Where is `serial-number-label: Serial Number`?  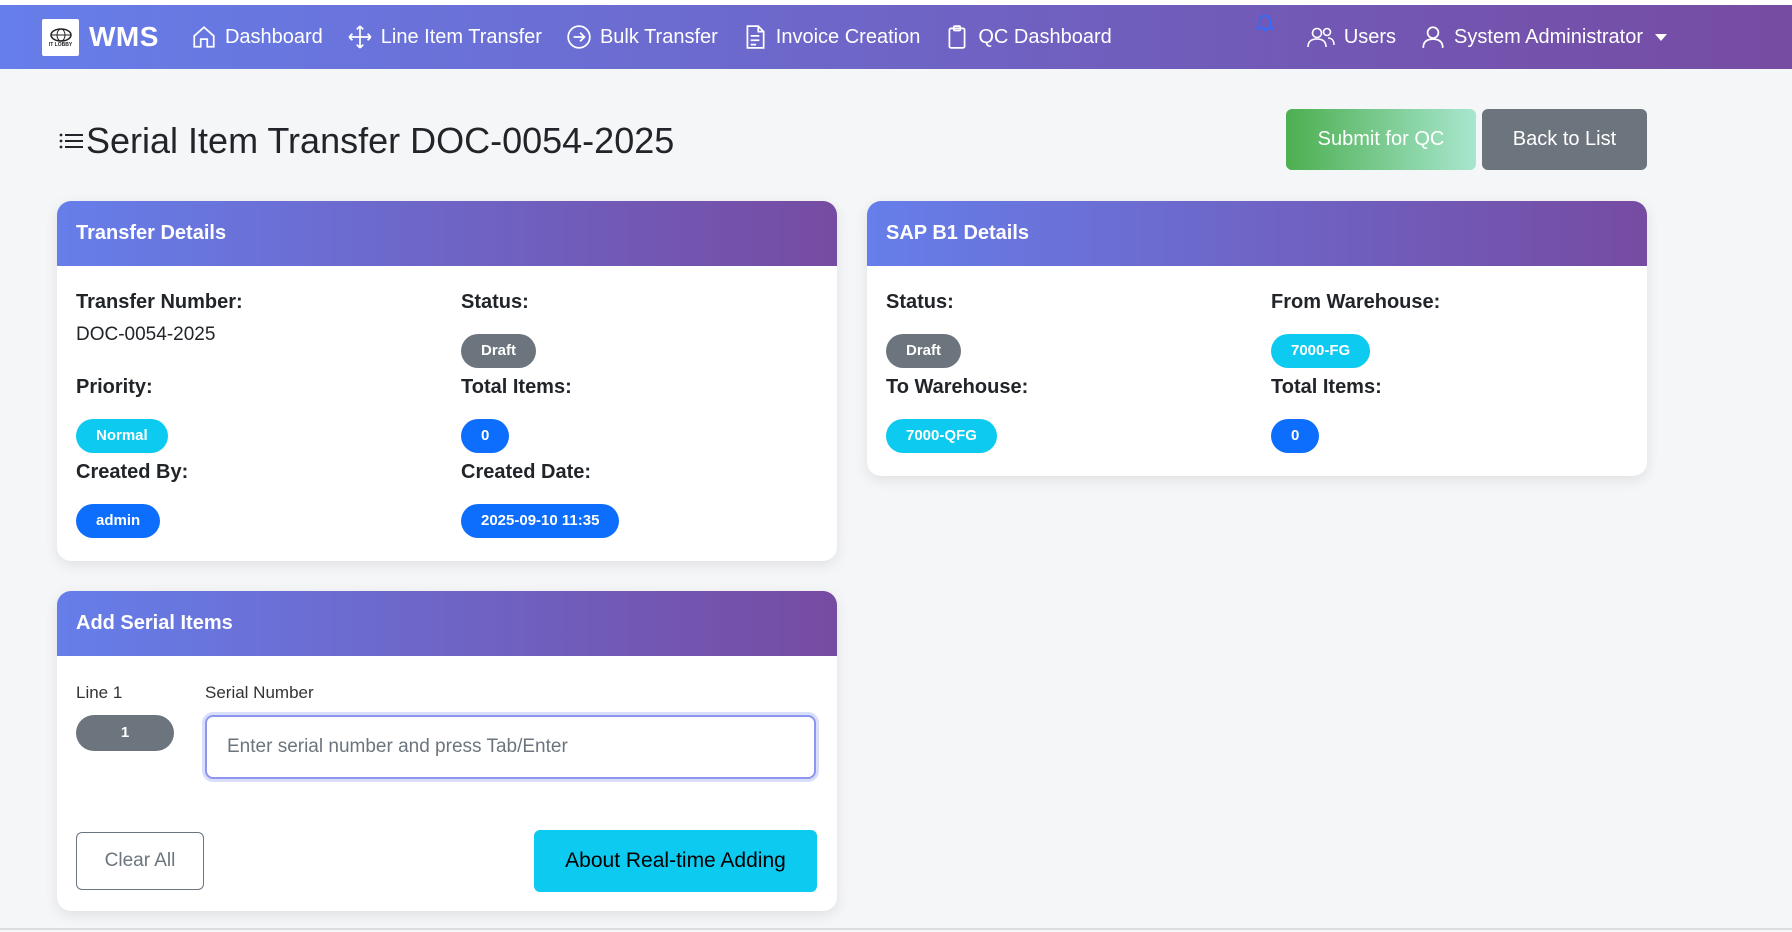
serial-number-label: Serial Number is located at coordinates (259, 692).